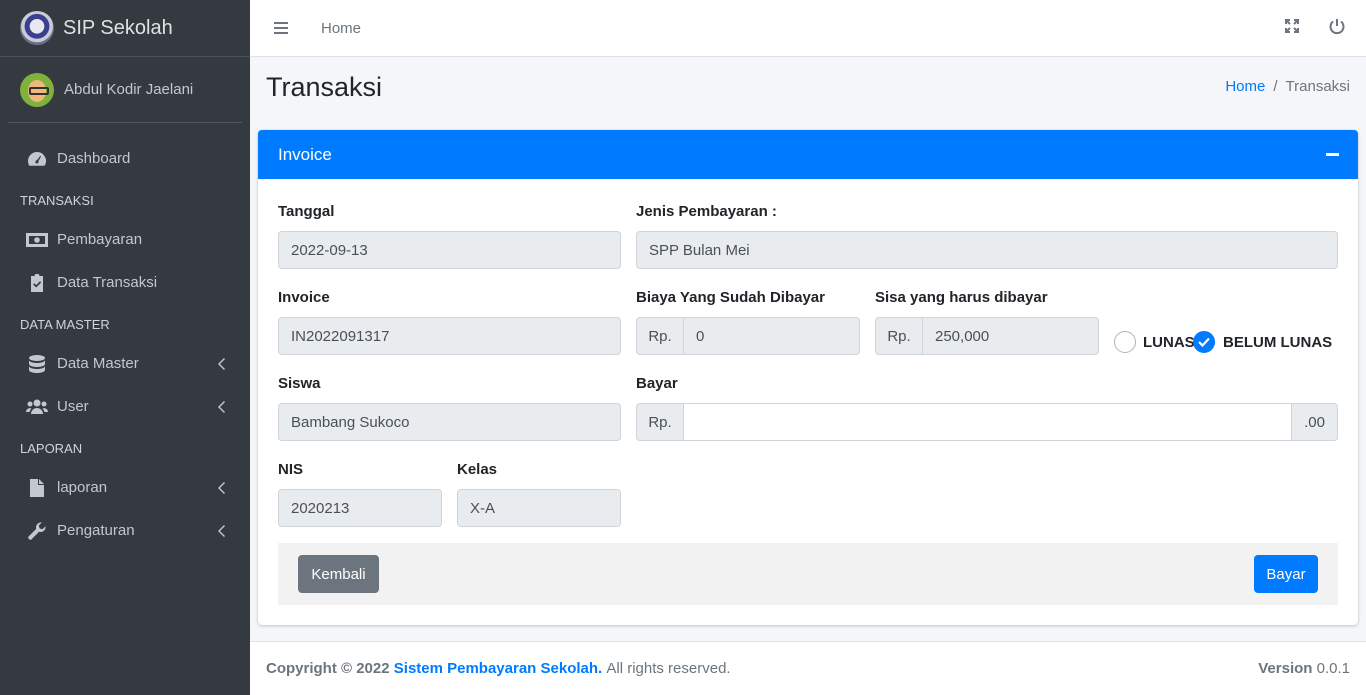 Image resolution: width=1366 pixels, height=695 pixels. I want to click on hamburger-menu-icon, so click(281, 28).